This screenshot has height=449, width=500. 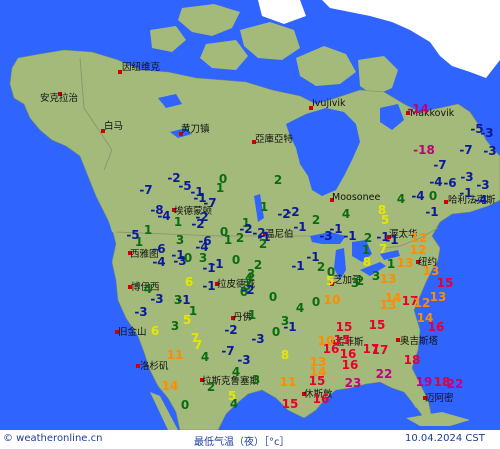 What do you see at coordinates (439, 165) in the screenshot?
I see `temperature-value: -7` at bounding box center [439, 165].